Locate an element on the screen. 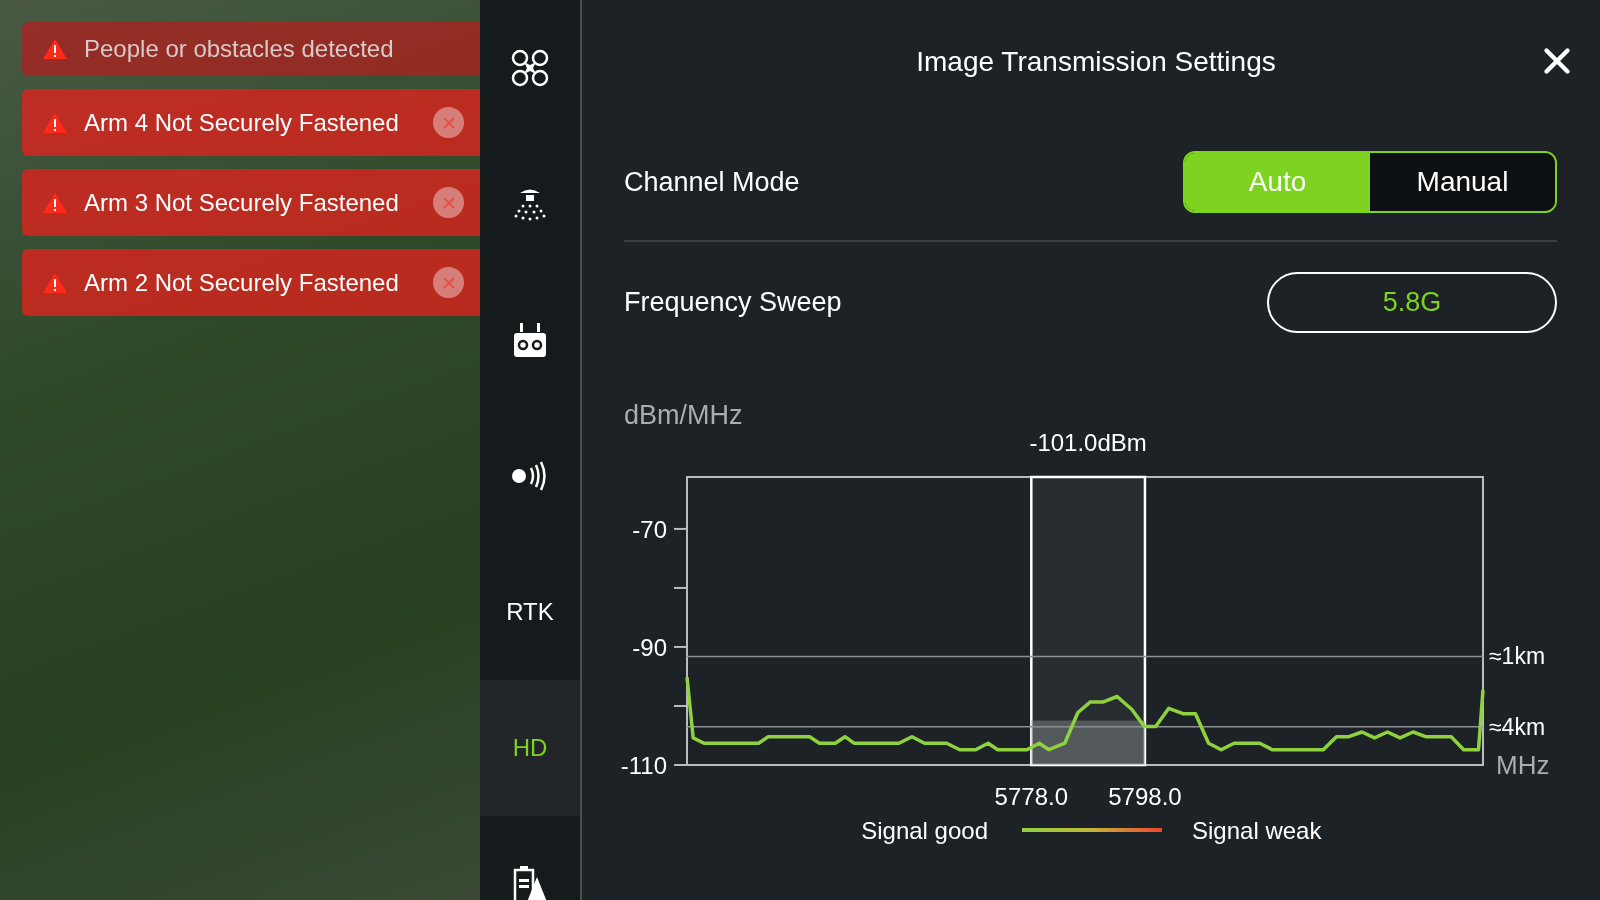 This screenshot has width=1600, height=900. x-tick-label: 5778.0 is located at coordinates (1031, 796).